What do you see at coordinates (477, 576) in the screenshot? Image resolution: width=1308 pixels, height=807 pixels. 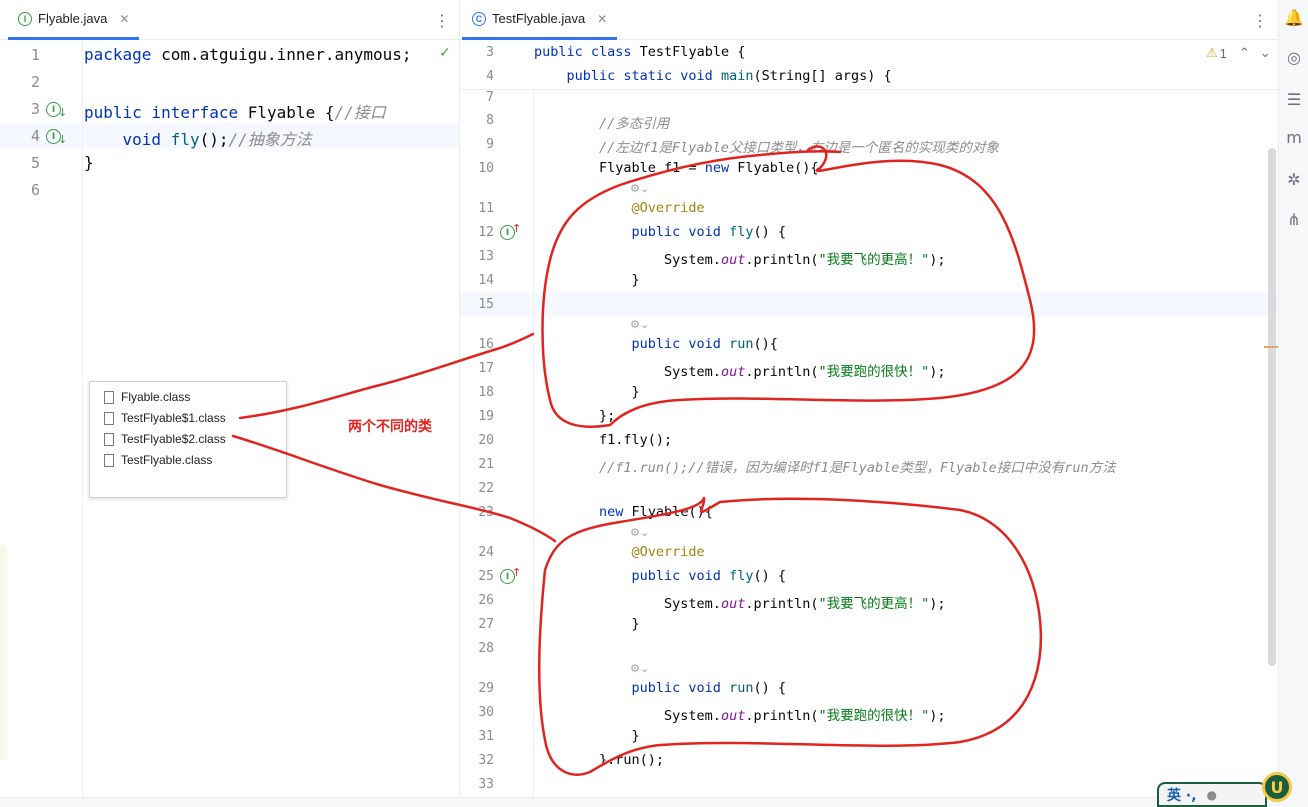 I see `line-number: 25` at bounding box center [477, 576].